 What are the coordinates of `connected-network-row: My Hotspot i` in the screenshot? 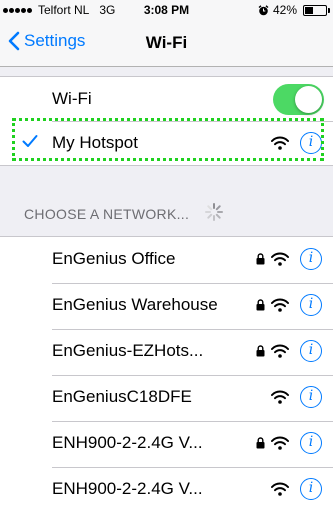 It's located at (166, 143).